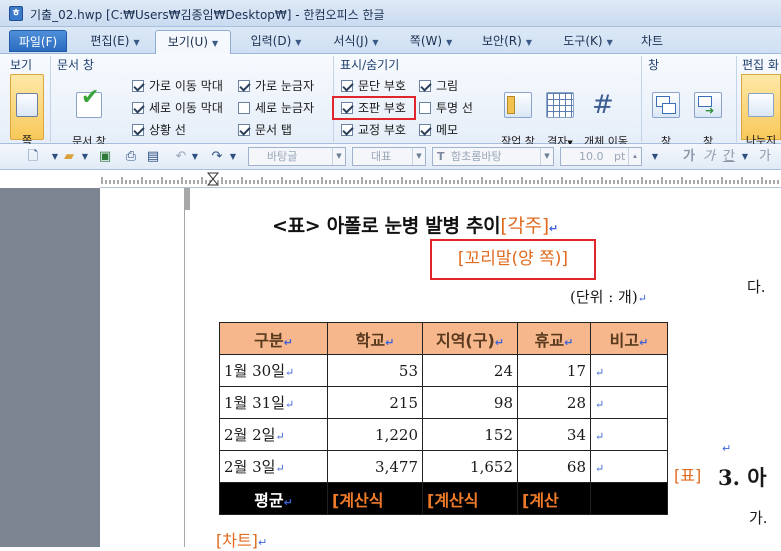  I want to click on page-margin-line, so click(184, 367).